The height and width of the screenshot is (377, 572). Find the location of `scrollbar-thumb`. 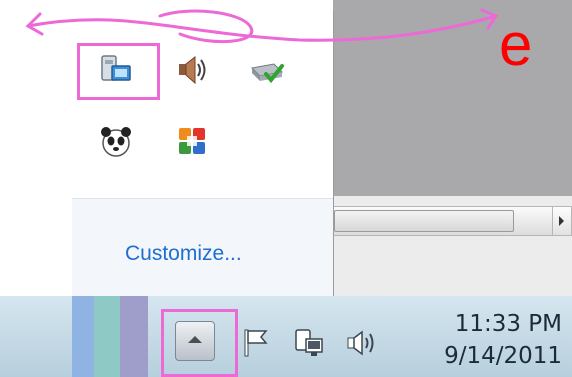

scrollbar-thumb is located at coordinates (424, 221).